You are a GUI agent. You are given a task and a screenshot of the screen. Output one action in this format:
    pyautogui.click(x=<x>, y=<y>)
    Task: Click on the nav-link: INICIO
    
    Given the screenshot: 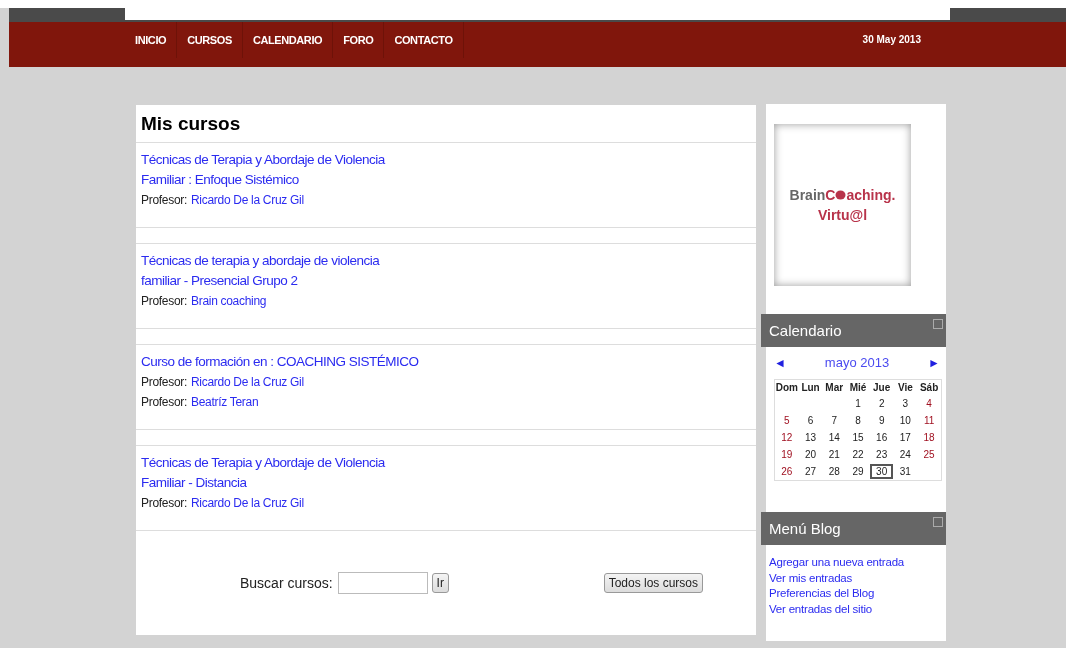 What is the action you would take?
    pyautogui.click(x=151, y=40)
    